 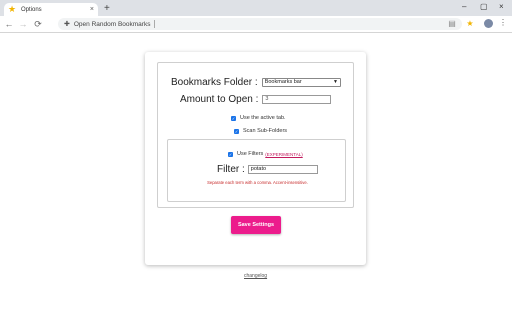 I want to click on folder-label: Bookmarks Folder :, so click(x=214, y=82).